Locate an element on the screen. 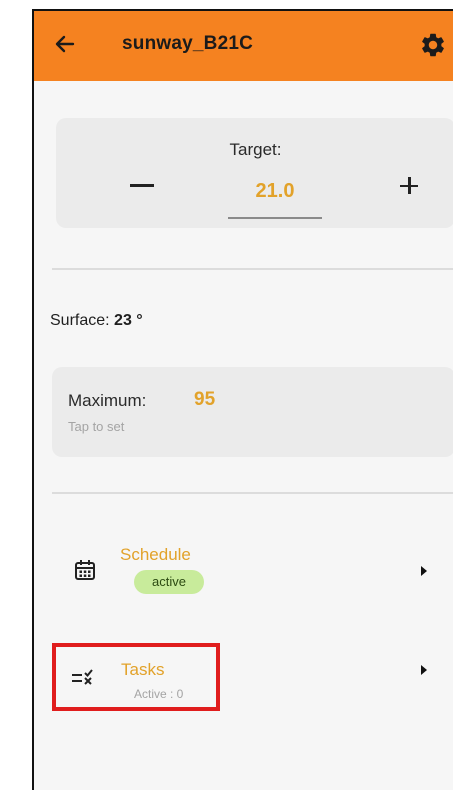 This screenshot has width=453, height=790. plus-icon is located at coordinates (409, 185).